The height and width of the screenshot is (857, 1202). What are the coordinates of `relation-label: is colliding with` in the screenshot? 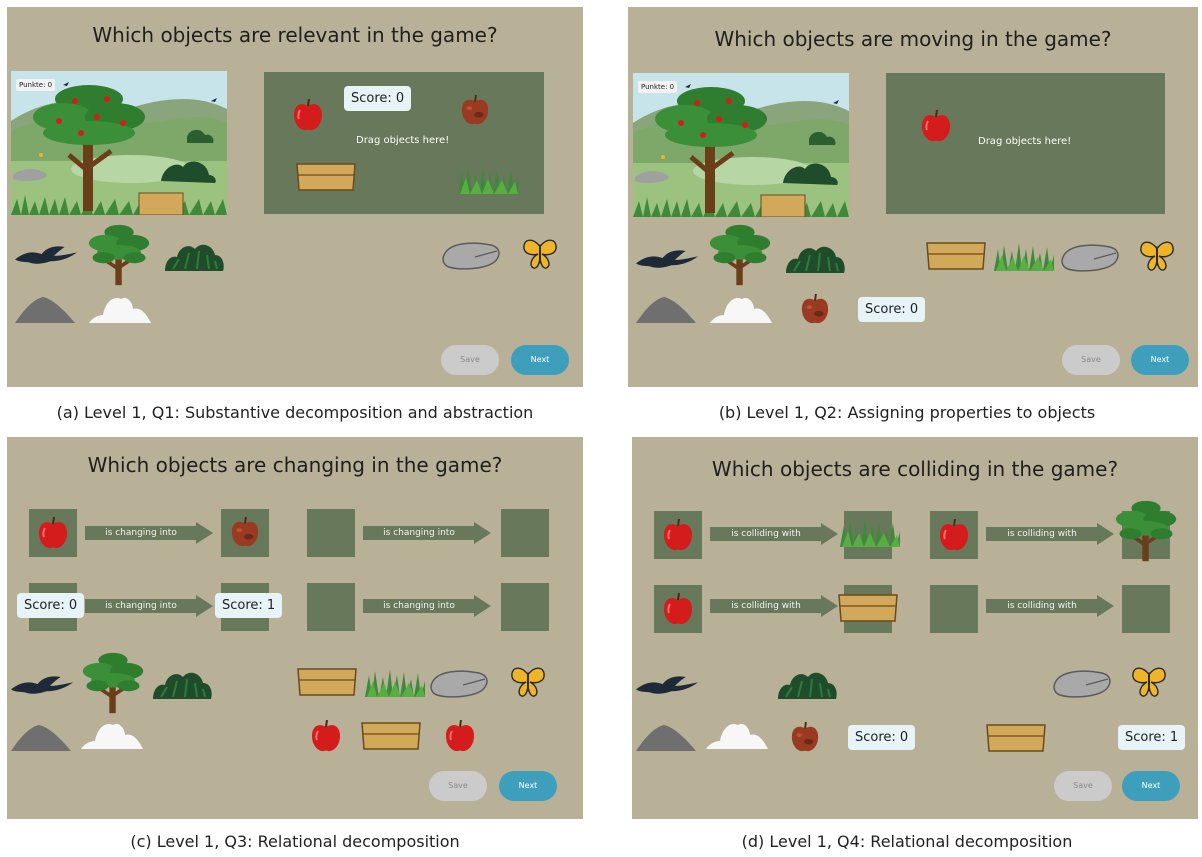 It's located at (766, 606).